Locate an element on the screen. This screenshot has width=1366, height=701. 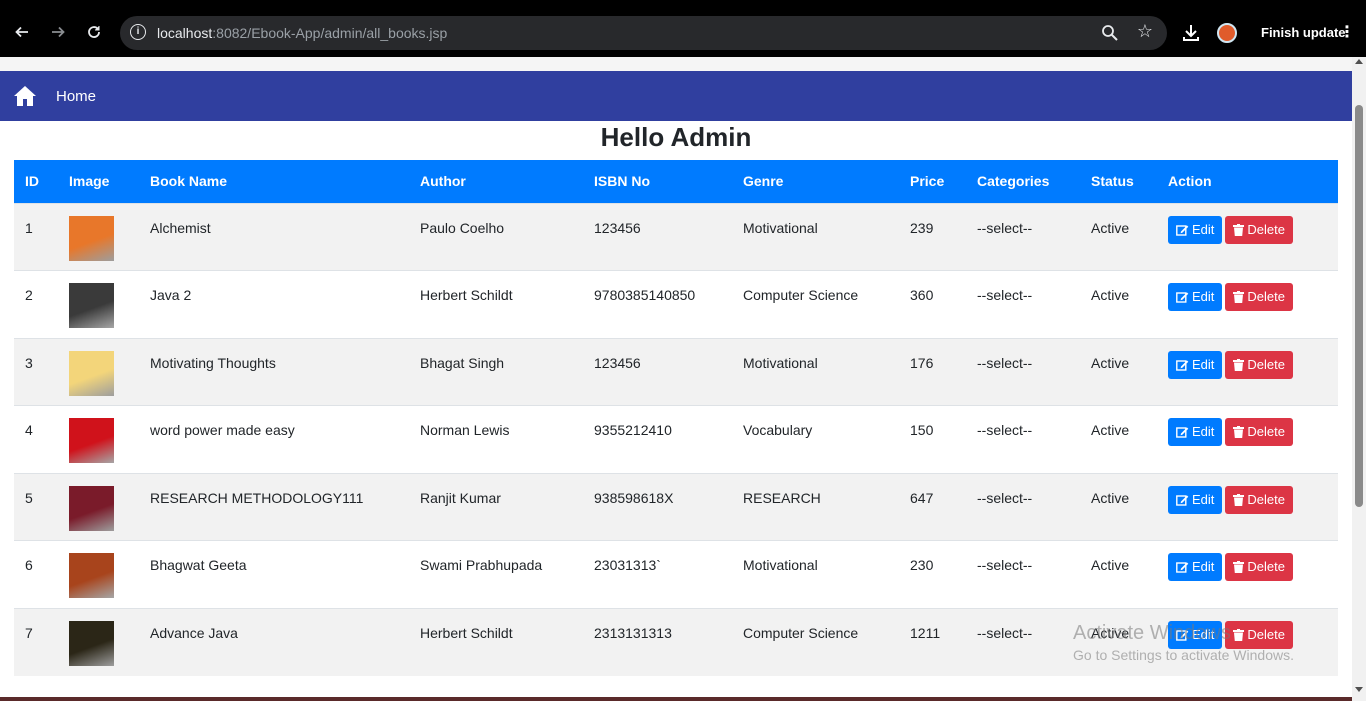
page-scrollbar is located at coordinates (1359, 379).